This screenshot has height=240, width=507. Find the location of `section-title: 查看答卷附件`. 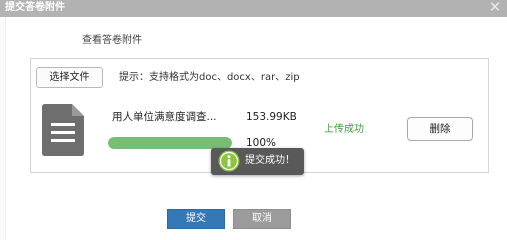

section-title: 查看答卷附件 is located at coordinates (112, 40).